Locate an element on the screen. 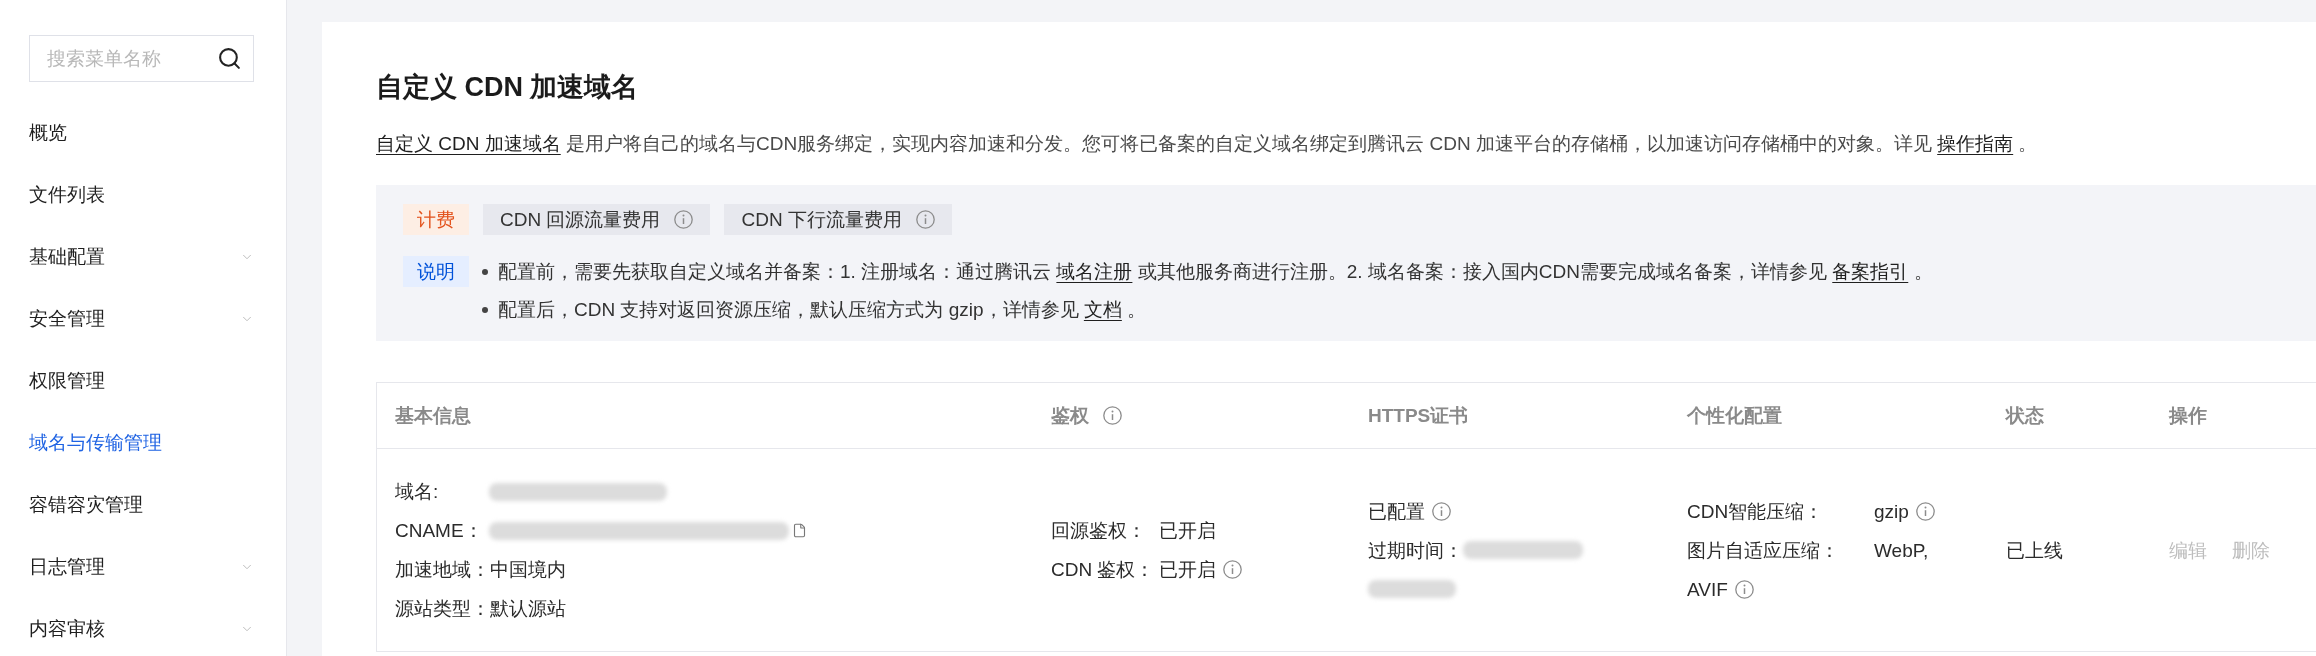 The image size is (2316, 656). status-text: 已上线 is located at coordinates (2034, 550).